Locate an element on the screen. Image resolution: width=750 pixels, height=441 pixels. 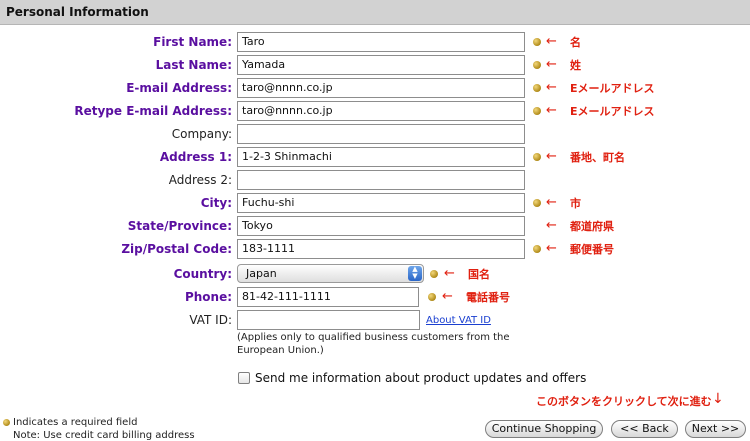
back-button: << Back is located at coordinates (644, 429).